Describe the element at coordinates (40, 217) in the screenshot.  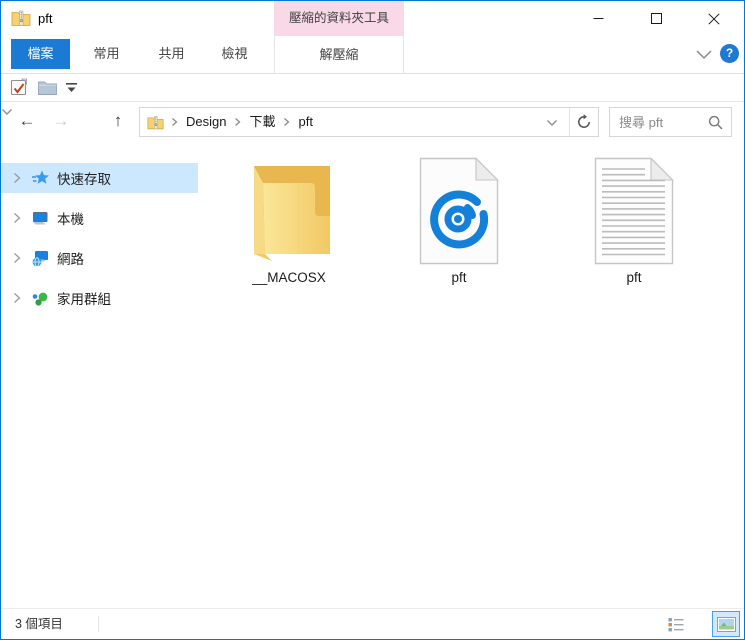
I see `this-pc-icon` at that location.